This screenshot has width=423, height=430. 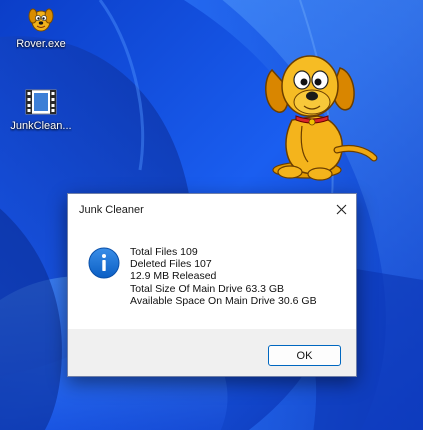 I want to click on rover-dog-character, so click(x=321, y=116).